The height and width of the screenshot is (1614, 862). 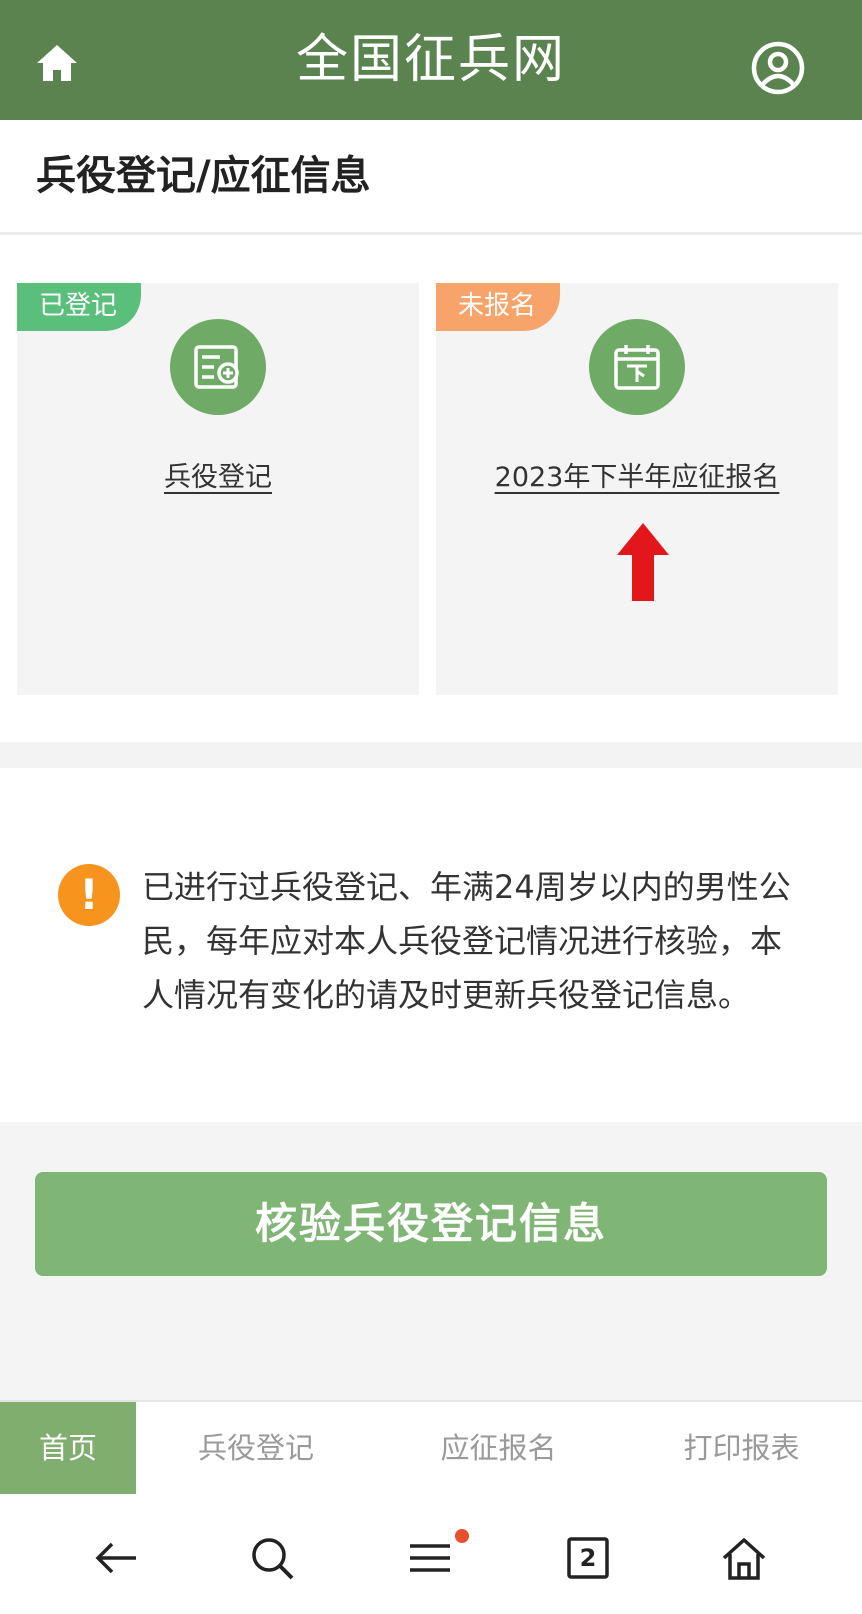 I want to click on search-icon, so click(x=272, y=1558).